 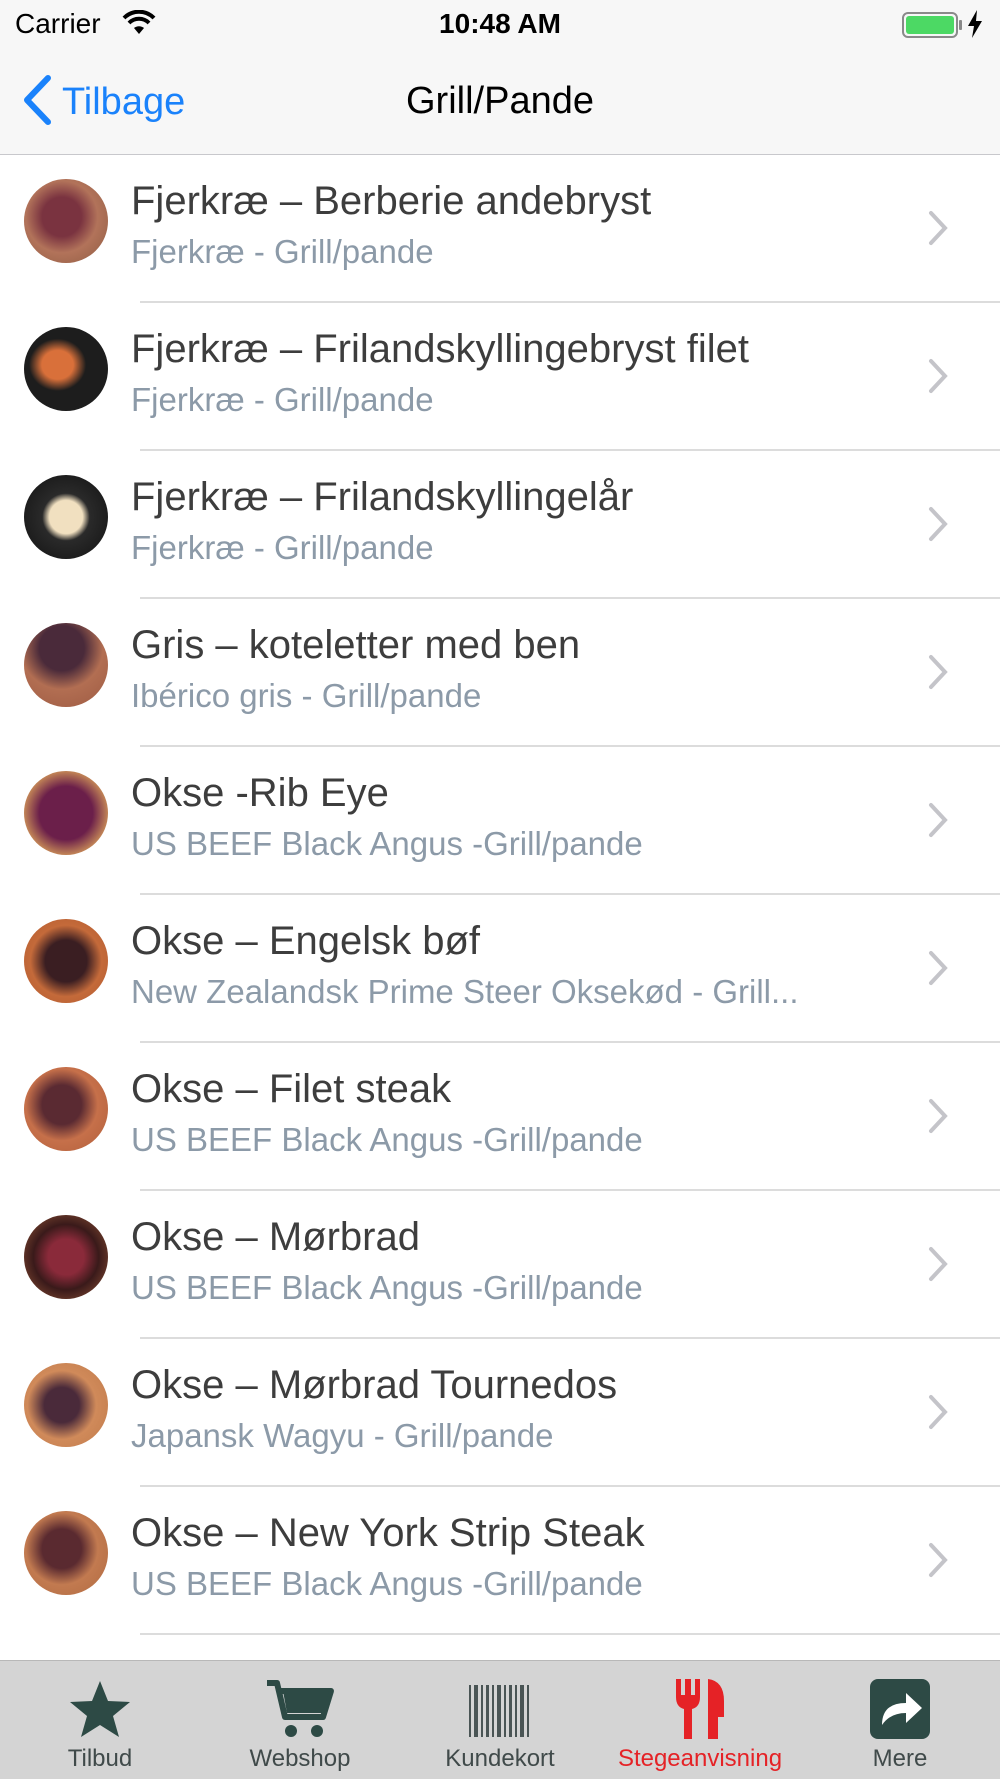 I want to click on tab-label: Webshop, so click(x=300, y=1758).